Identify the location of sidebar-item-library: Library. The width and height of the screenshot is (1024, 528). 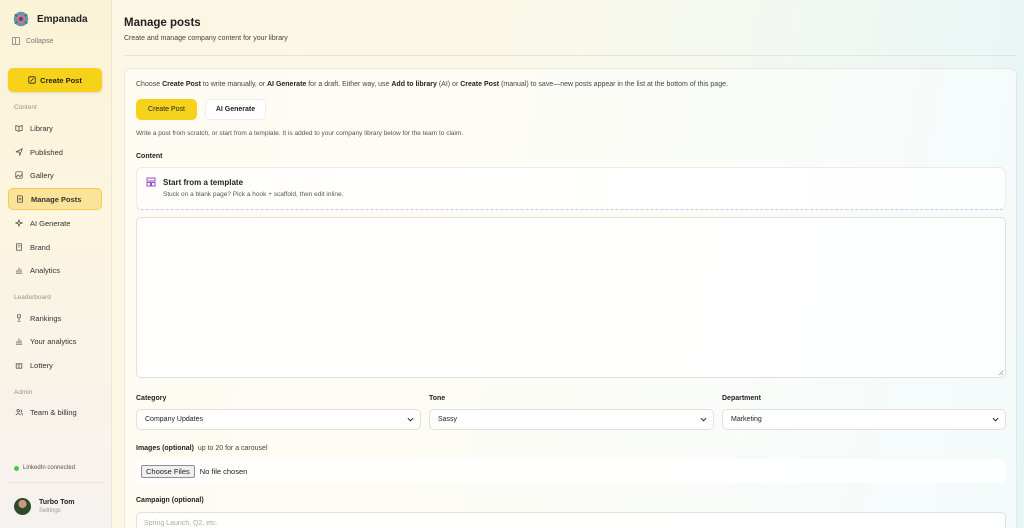
(55, 128).